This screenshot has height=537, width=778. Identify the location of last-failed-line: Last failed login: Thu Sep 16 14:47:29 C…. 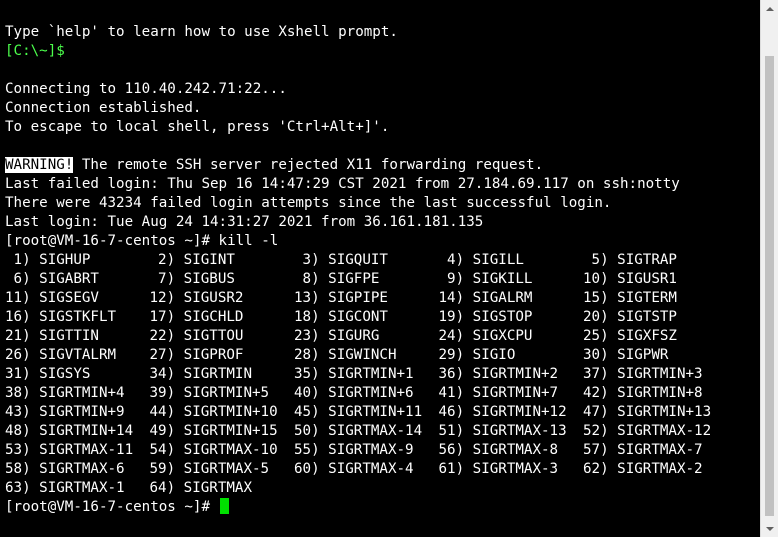
(342, 184).